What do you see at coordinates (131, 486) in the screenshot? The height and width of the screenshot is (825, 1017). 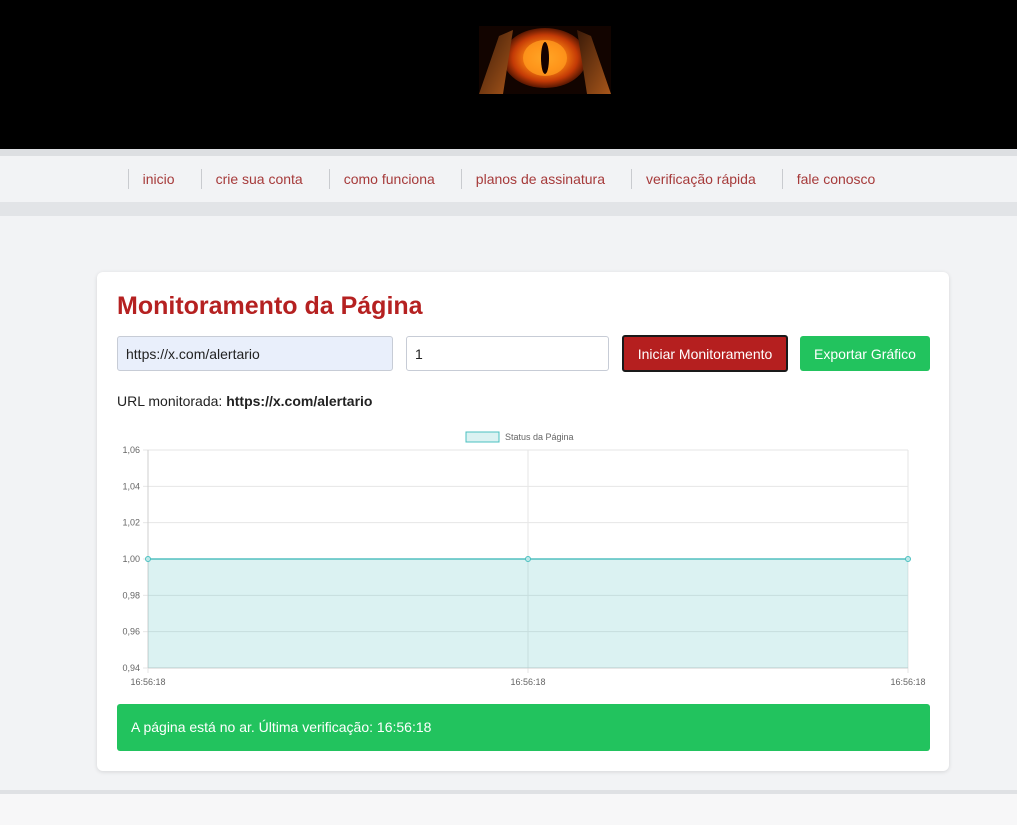 I see `y-tick-label: 1,04` at bounding box center [131, 486].